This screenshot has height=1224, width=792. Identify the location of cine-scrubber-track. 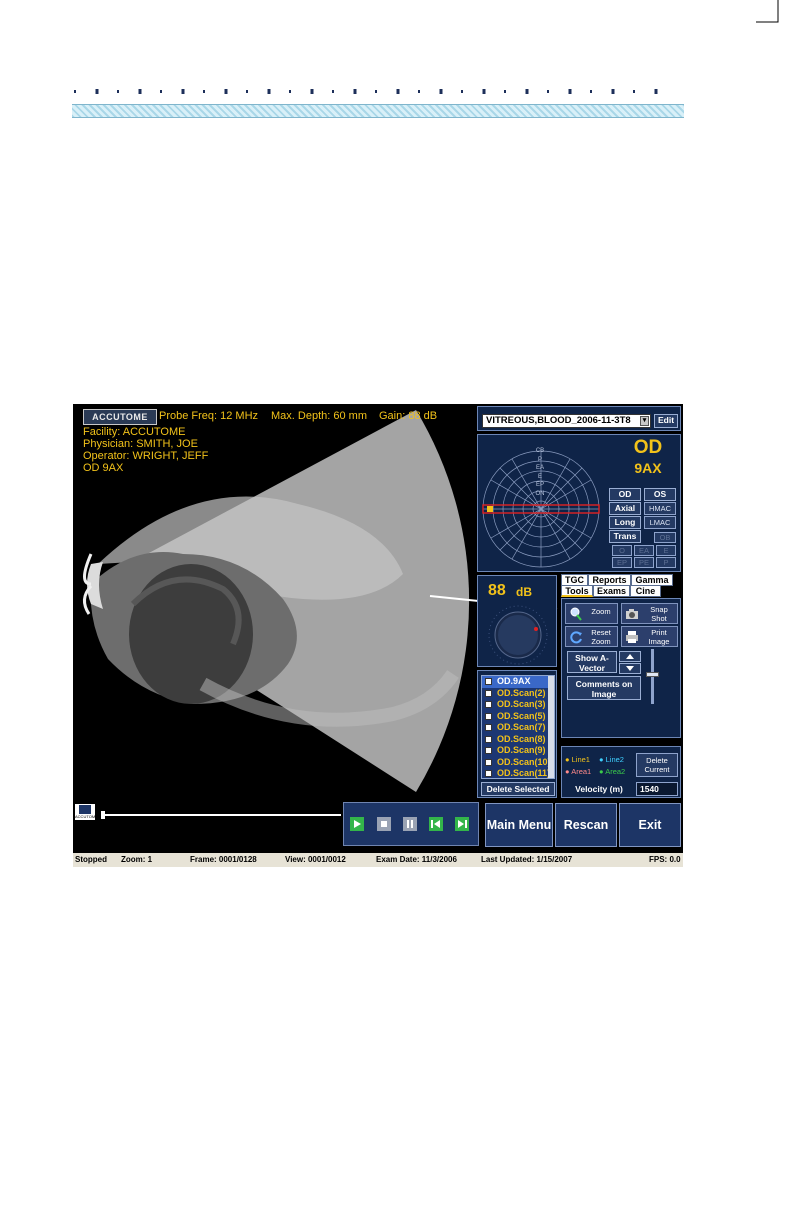
(221, 815).